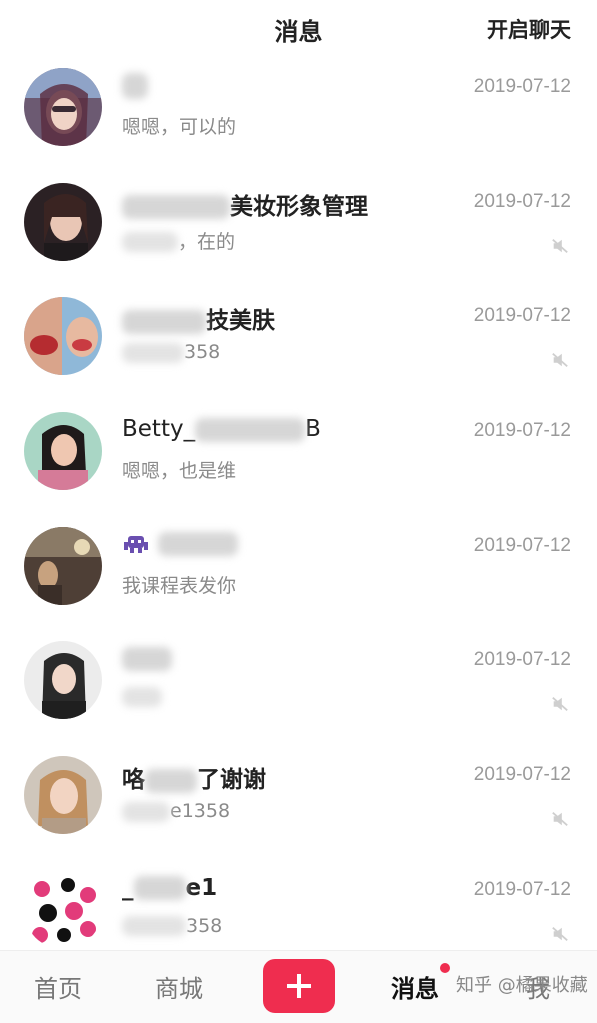  I want to click on conversation-row: Betty_ B 嗯嗯，也是维 2019-07-12, so click(298, 449).